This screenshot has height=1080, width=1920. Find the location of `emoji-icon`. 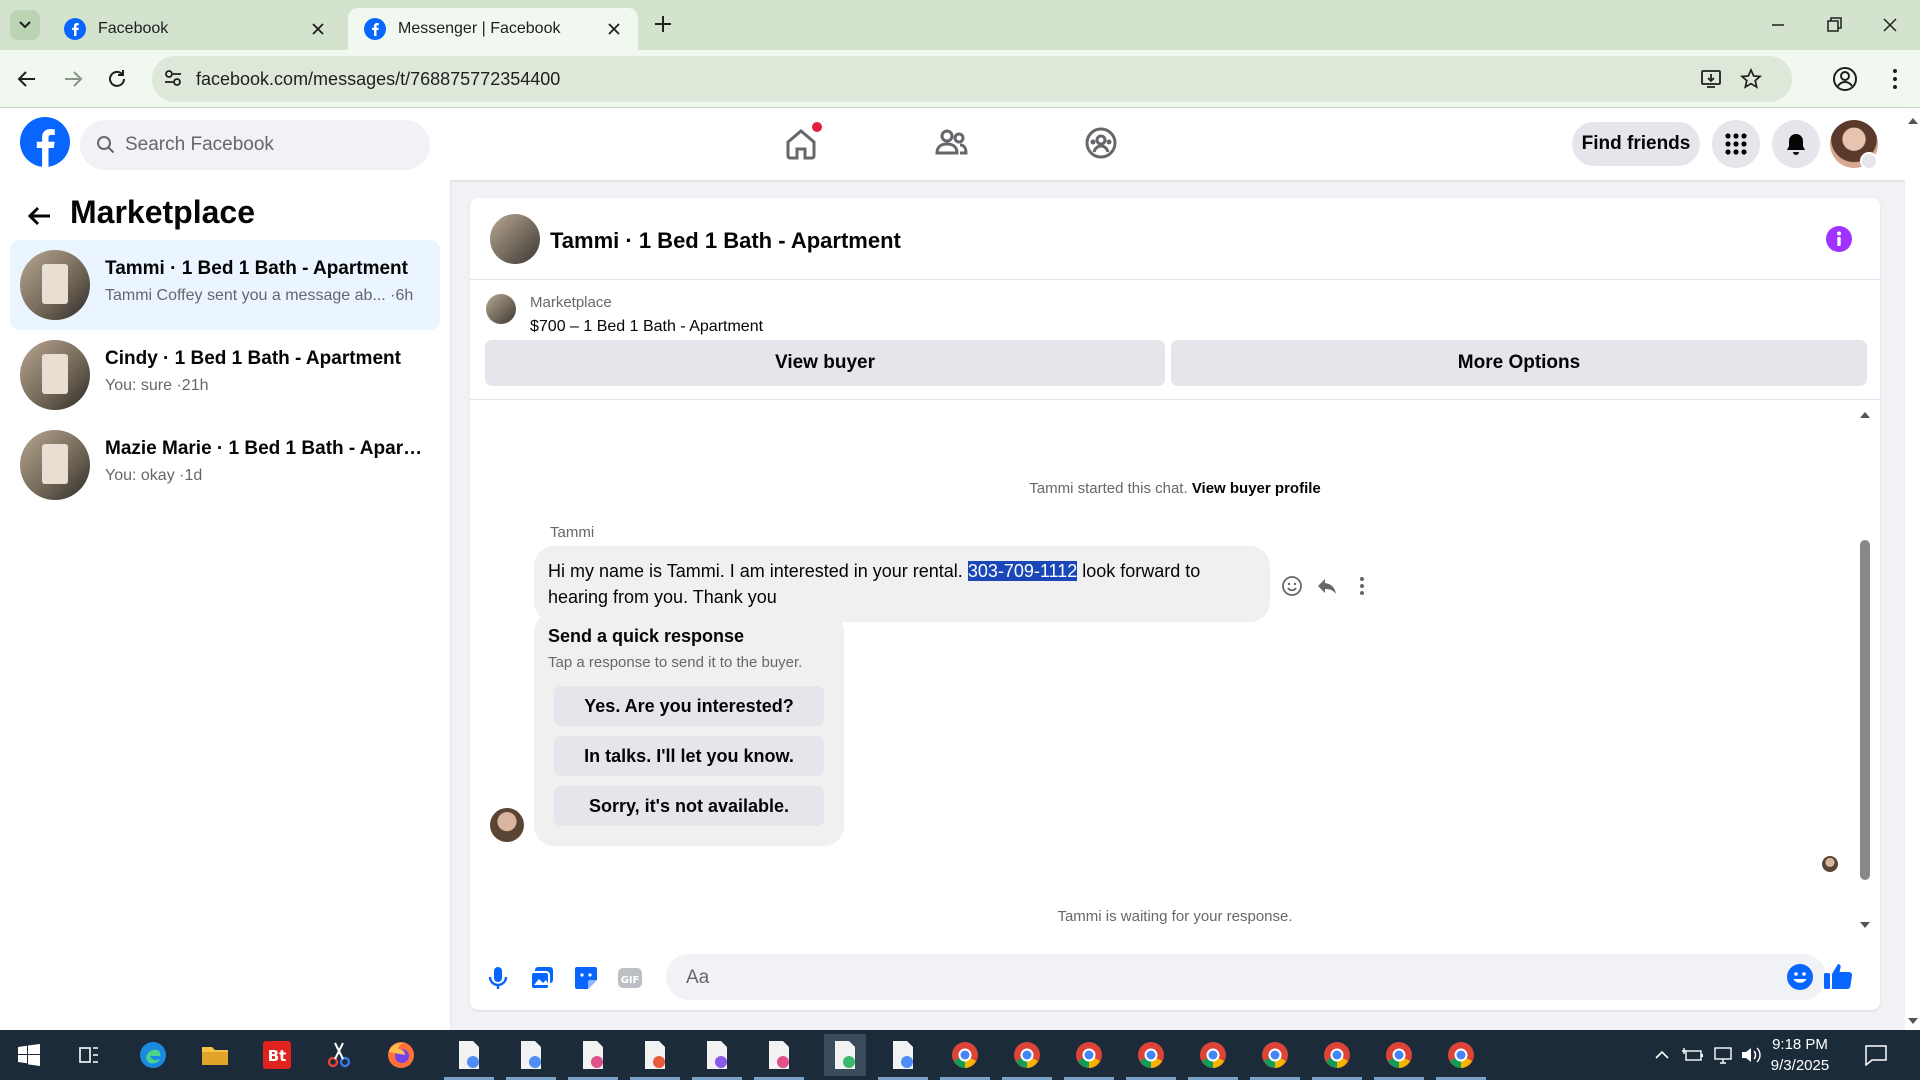

emoji-icon is located at coordinates (1800, 977).